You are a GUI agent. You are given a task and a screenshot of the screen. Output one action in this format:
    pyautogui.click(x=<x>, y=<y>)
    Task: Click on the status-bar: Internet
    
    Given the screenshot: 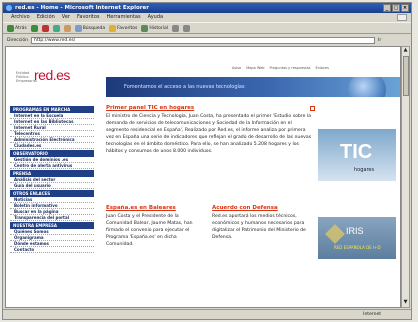 What is the action you would take?
    pyautogui.click(x=207, y=314)
    